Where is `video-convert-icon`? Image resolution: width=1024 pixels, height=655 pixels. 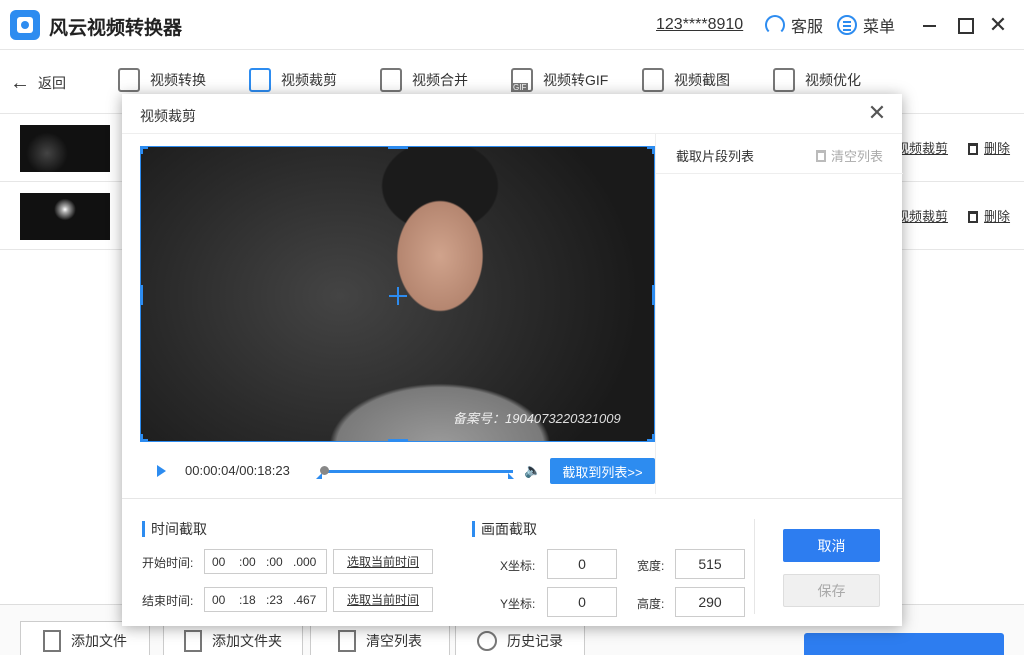
video-convert-icon is located at coordinates (129, 80).